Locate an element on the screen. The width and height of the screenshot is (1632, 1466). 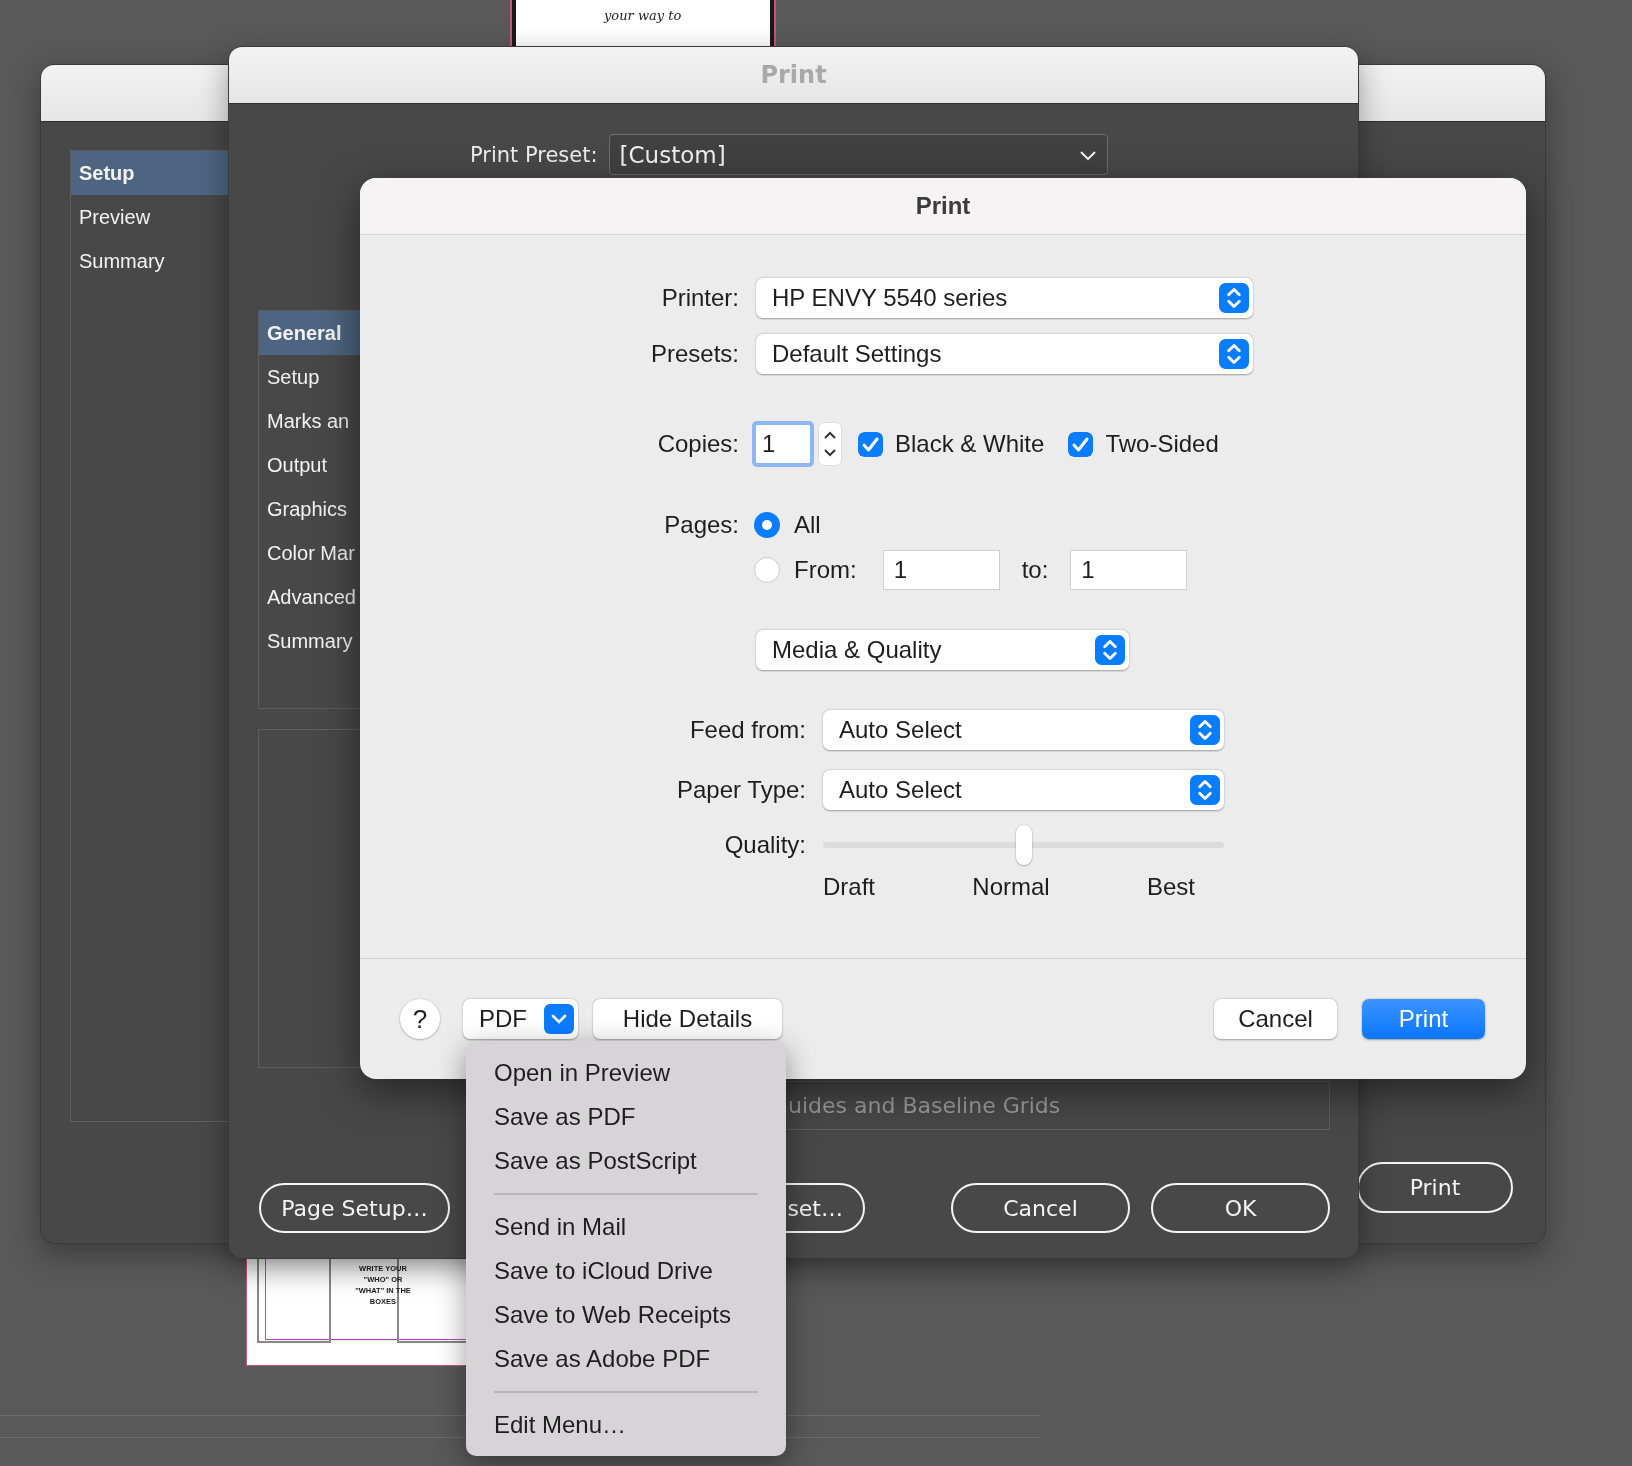
menu-item: Save to iCloud Drive is located at coordinates (626, 1271).